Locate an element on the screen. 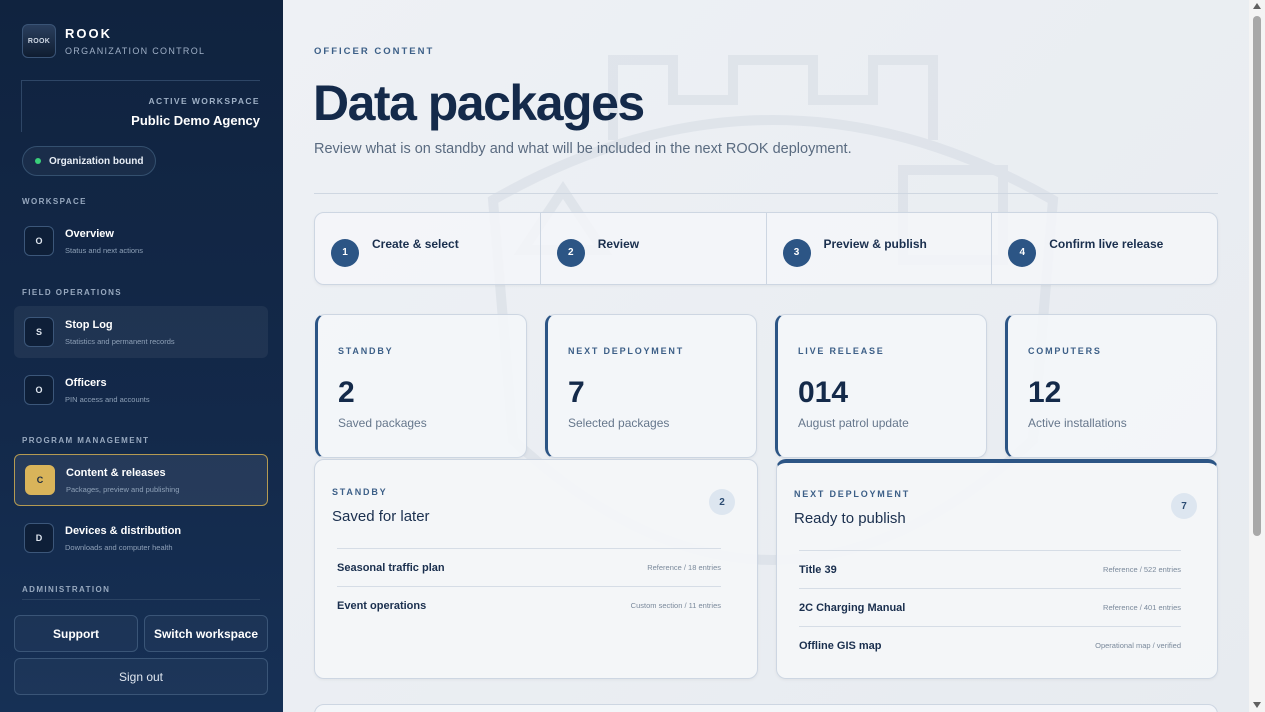 The width and height of the screenshot is (1265, 712). nav-title: Content & releases is located at coordinates (116, 472).